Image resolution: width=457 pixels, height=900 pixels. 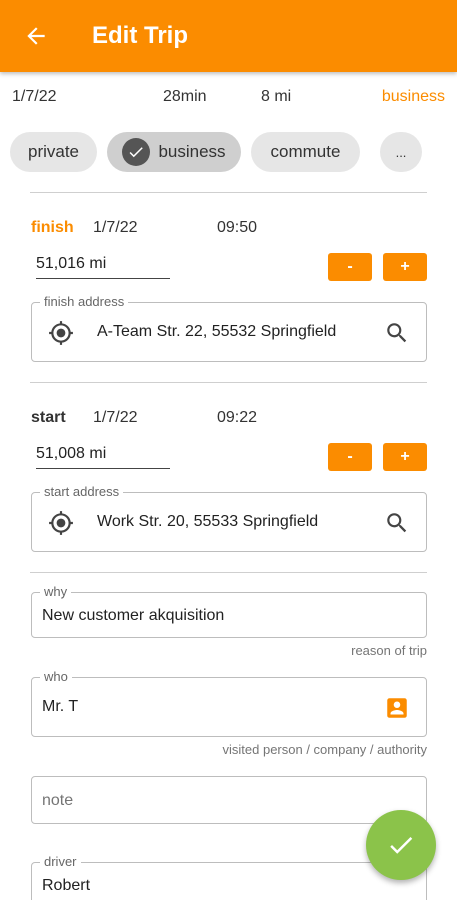 I want to click on page-title: Edit Trip, so click(x=140, y=35).